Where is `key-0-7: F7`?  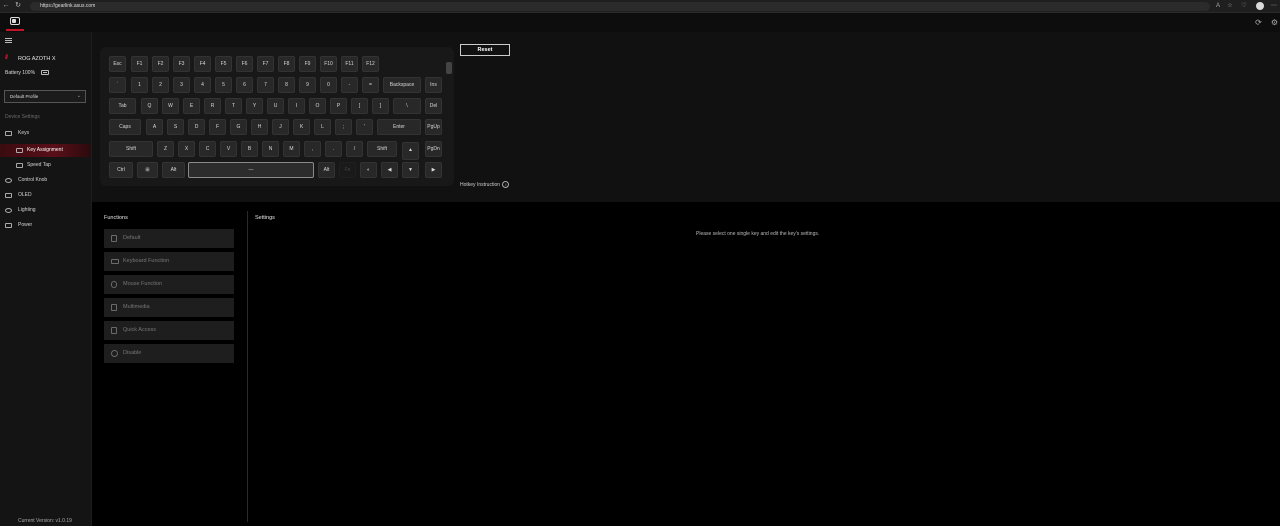 key-0-7: F7 is located at coordinates (265, 64).